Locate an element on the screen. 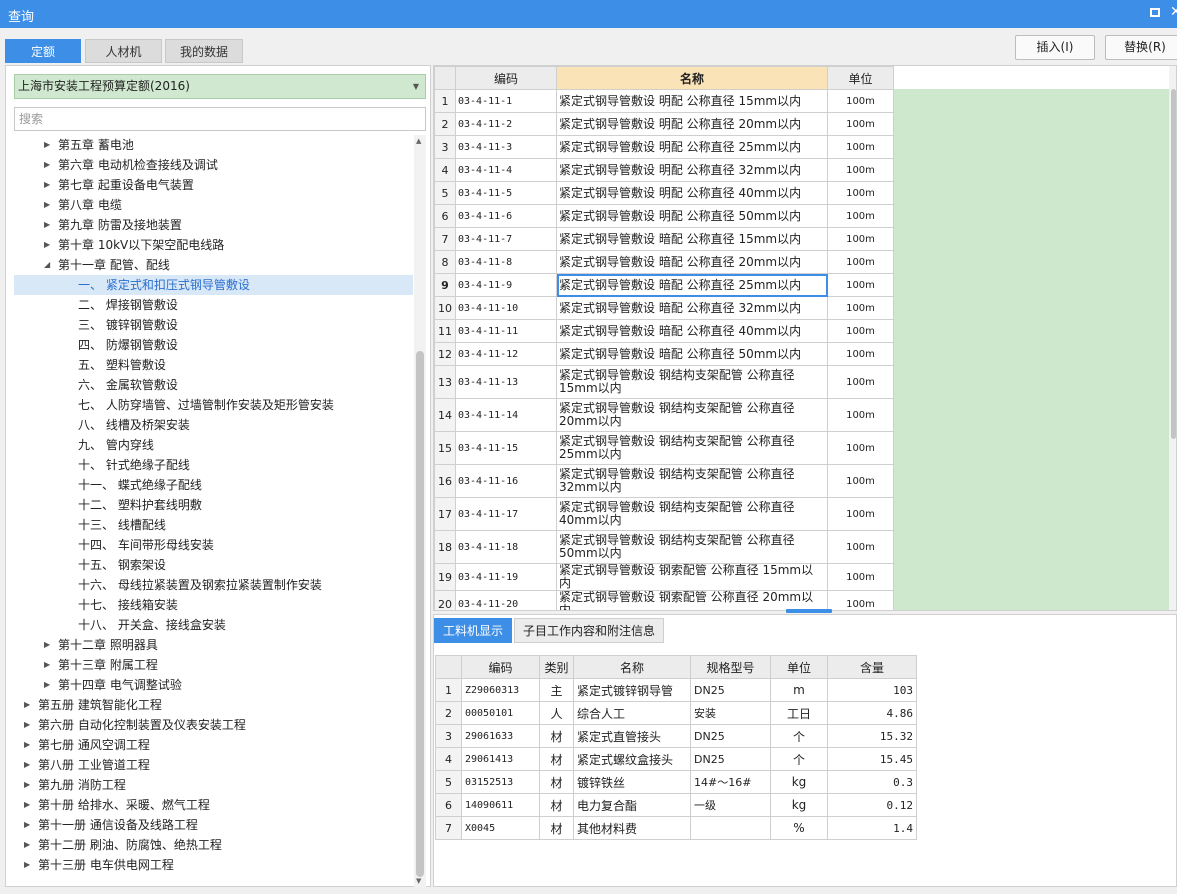 Image resolution: width=1177 pixels, height=894 pixels. material-header-unit: 单位 is located at coordinates (799, 667).